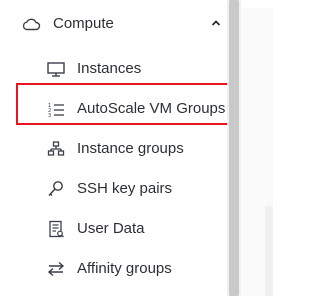 Image resolution: width=320 pixels, height=296 pixels. I want to click on sidebar-item-label: User Data, so click(111, 228).